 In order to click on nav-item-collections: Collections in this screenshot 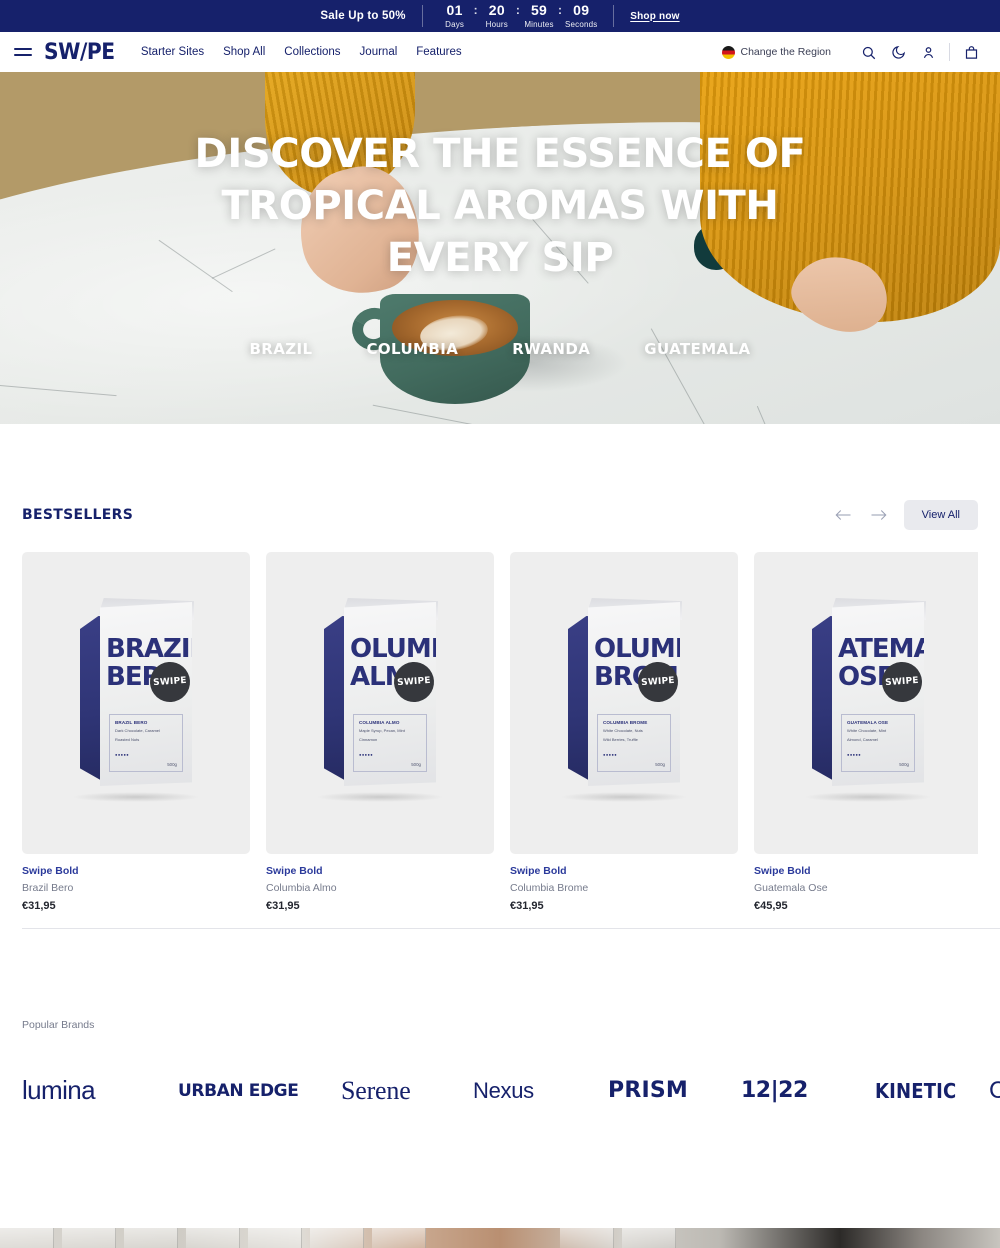, I will do `click(312, 52)`.